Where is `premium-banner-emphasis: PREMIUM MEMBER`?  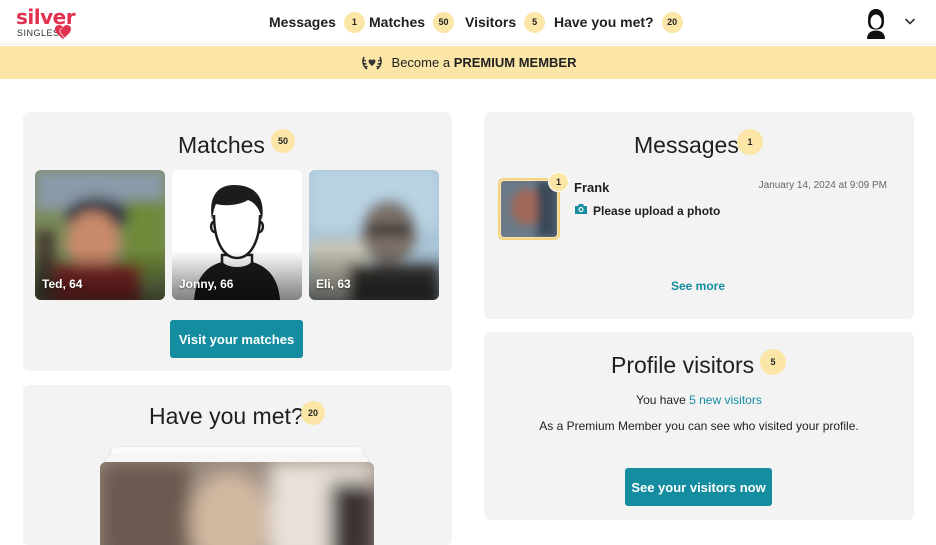 premium-banner-emphasis: PREMIUM MEMBER is located at coordinates (515, 62).